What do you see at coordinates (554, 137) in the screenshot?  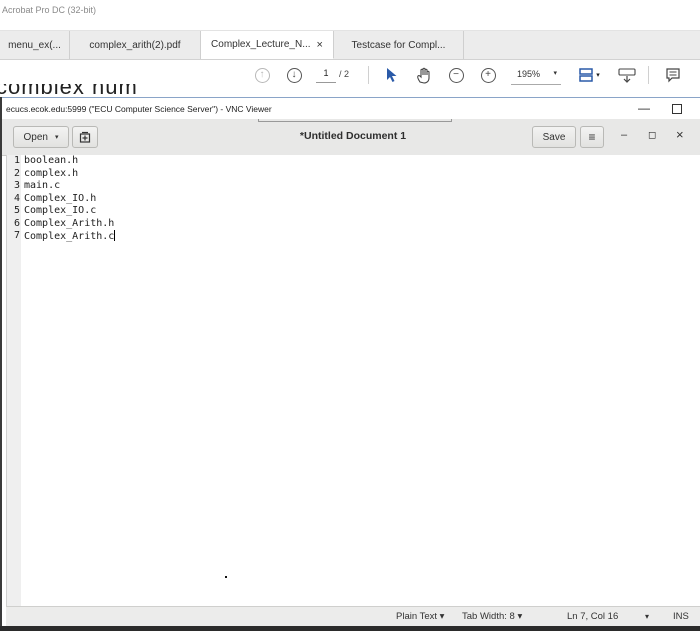 I see `save-button: Save` at bounding box center [554, 137].